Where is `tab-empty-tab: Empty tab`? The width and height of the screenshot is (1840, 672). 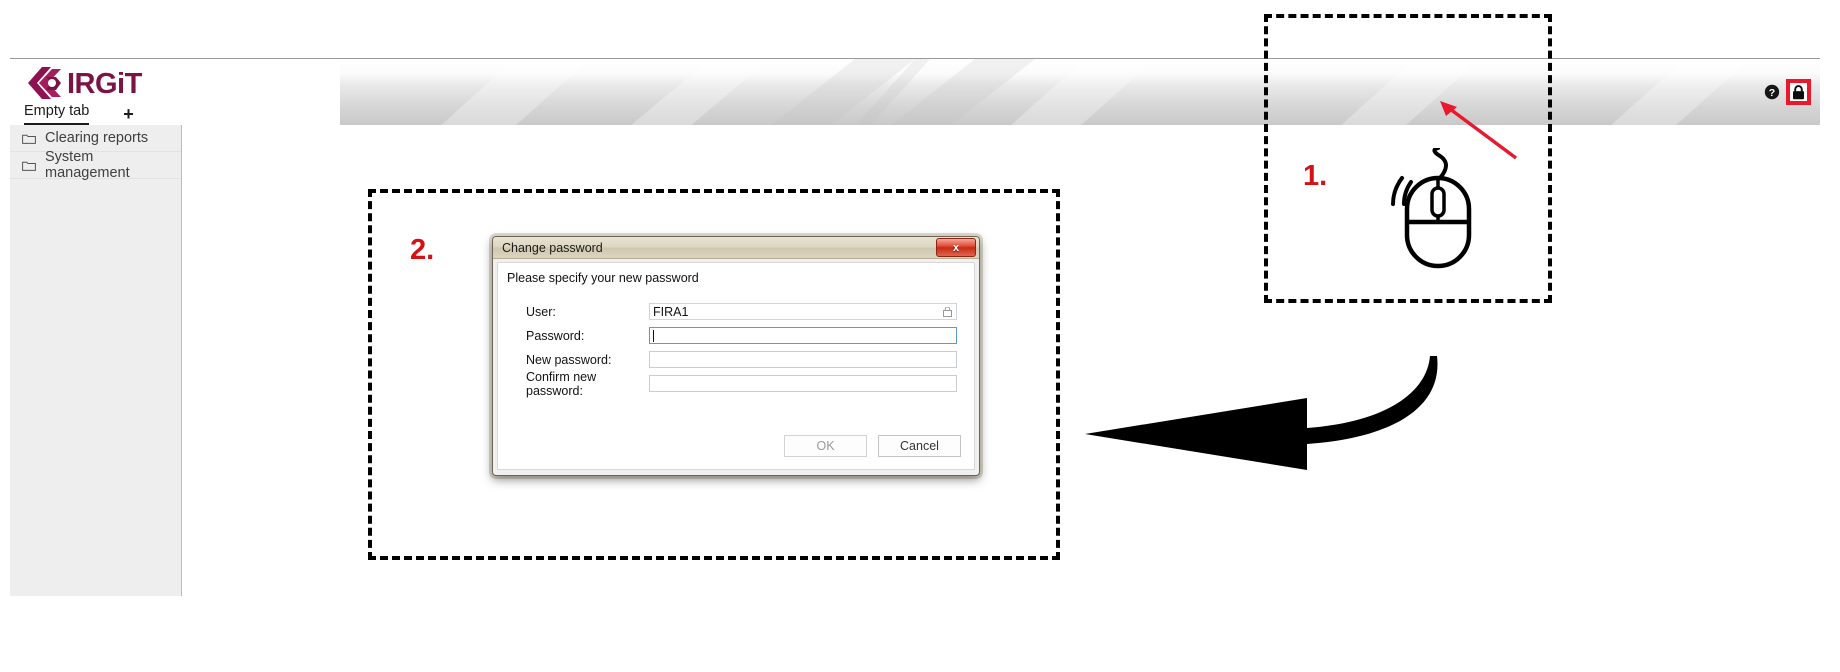
tab-empty-tab: Empty tab is located at coordinates (57, 113).